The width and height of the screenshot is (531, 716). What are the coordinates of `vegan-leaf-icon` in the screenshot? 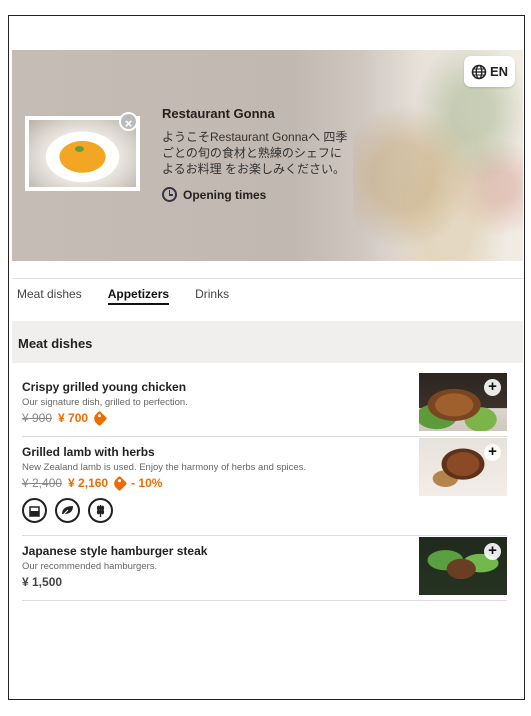 It's located at (67, 510).